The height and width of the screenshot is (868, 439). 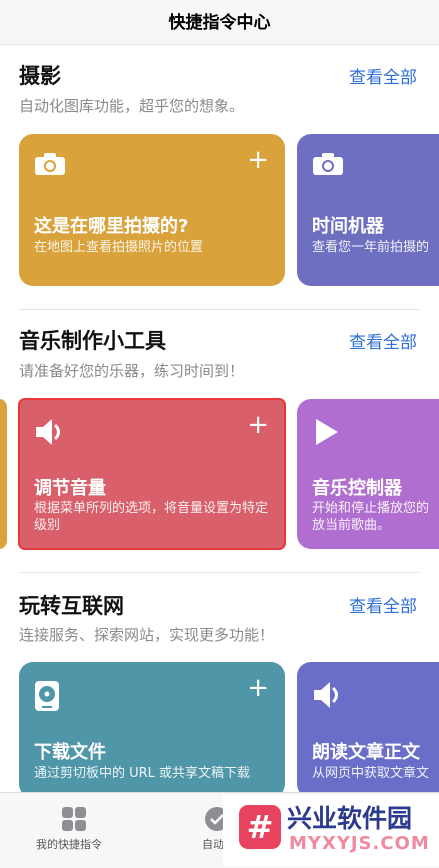 I want to click on section-title-internet: 玩转互联网, so click(x=71, y=606).